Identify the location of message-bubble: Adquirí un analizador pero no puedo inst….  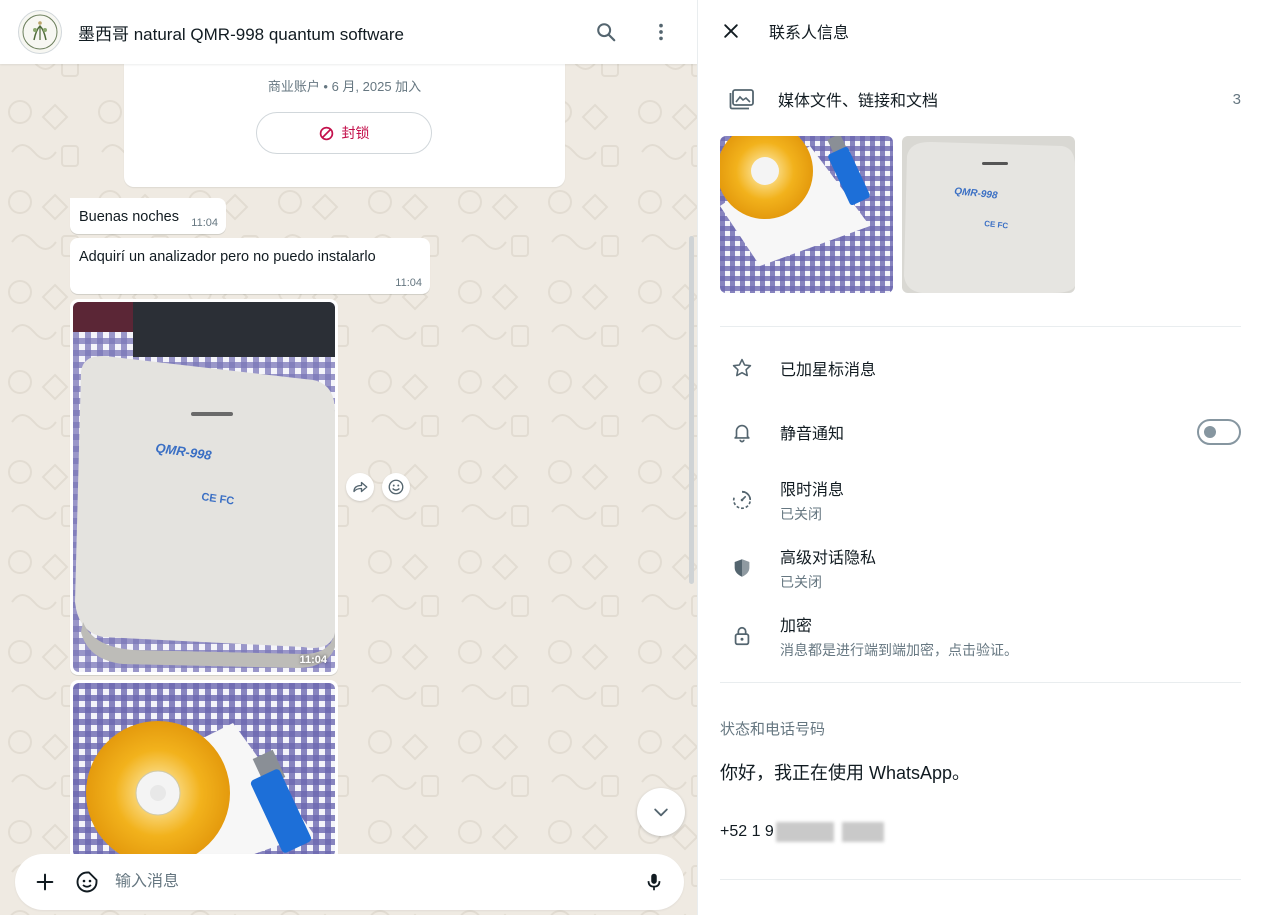
(250, 266).